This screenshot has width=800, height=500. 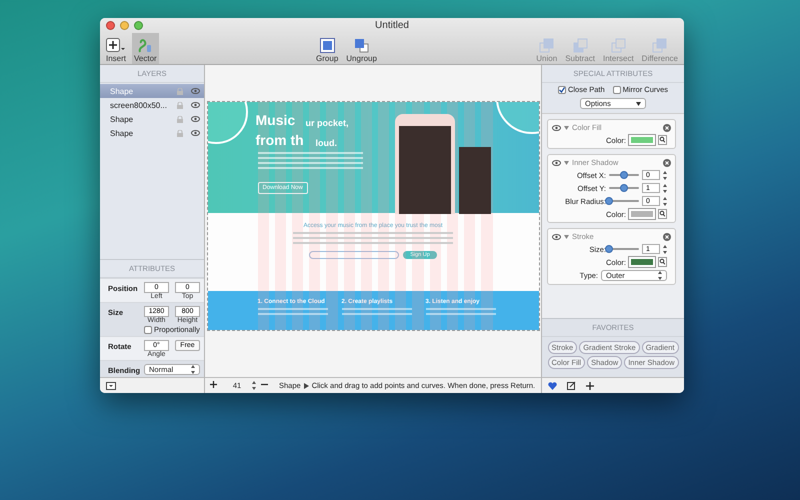 I want to click on hero-heading: Music, so click(x=276, y=120).